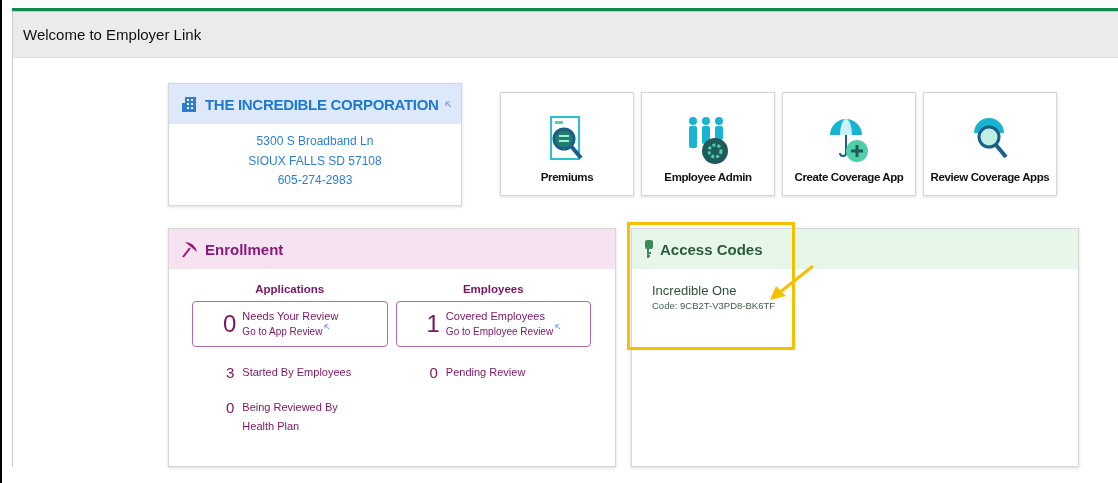 The width and height of the screenshot is (1118, 483). What do you see at coordinates (290, 289) in the screenshot?
I see `column-heading: Applications` at bounding box center [290, 289].